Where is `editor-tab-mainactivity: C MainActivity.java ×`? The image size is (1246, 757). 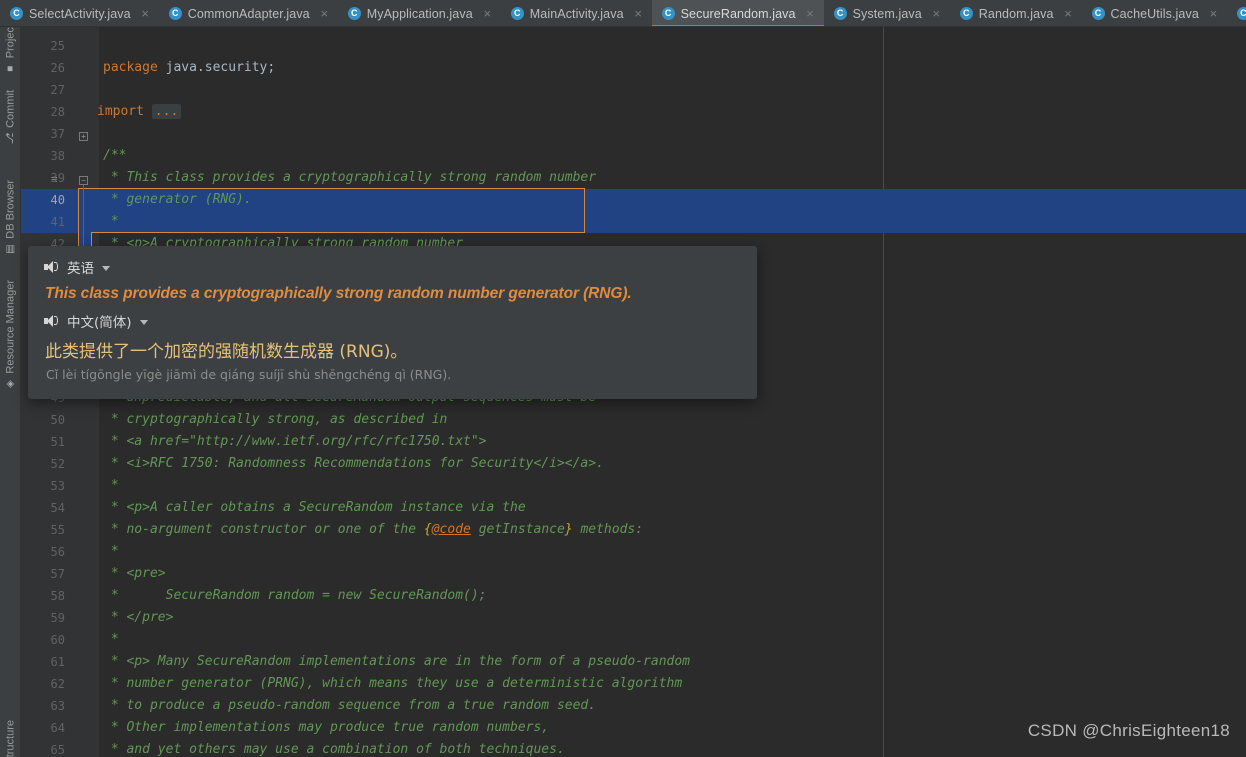 editor-tab-mainactivity: C MainActivity.java × is located at coordinates (576, 13).